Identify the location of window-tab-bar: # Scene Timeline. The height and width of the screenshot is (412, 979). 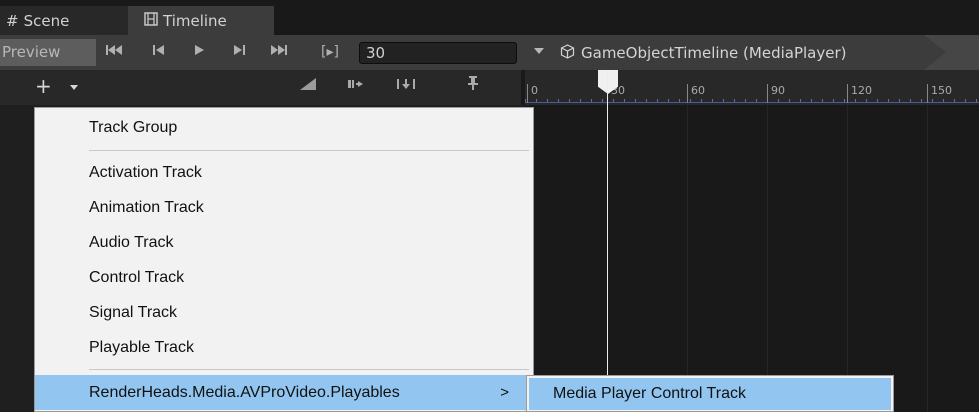
(489, 17).